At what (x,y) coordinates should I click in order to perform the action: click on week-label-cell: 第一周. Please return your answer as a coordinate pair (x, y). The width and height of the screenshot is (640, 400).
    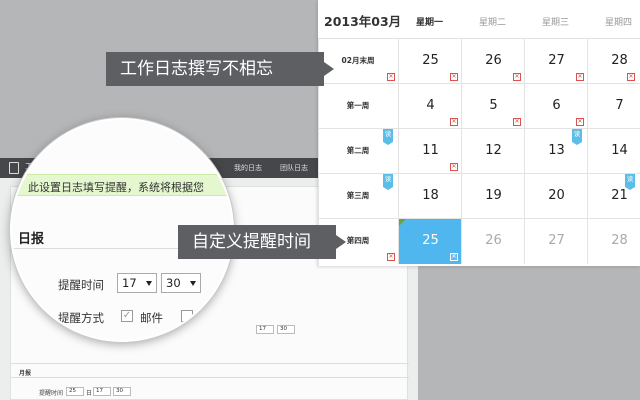
    Looking at the image, I should click on (358, 106).